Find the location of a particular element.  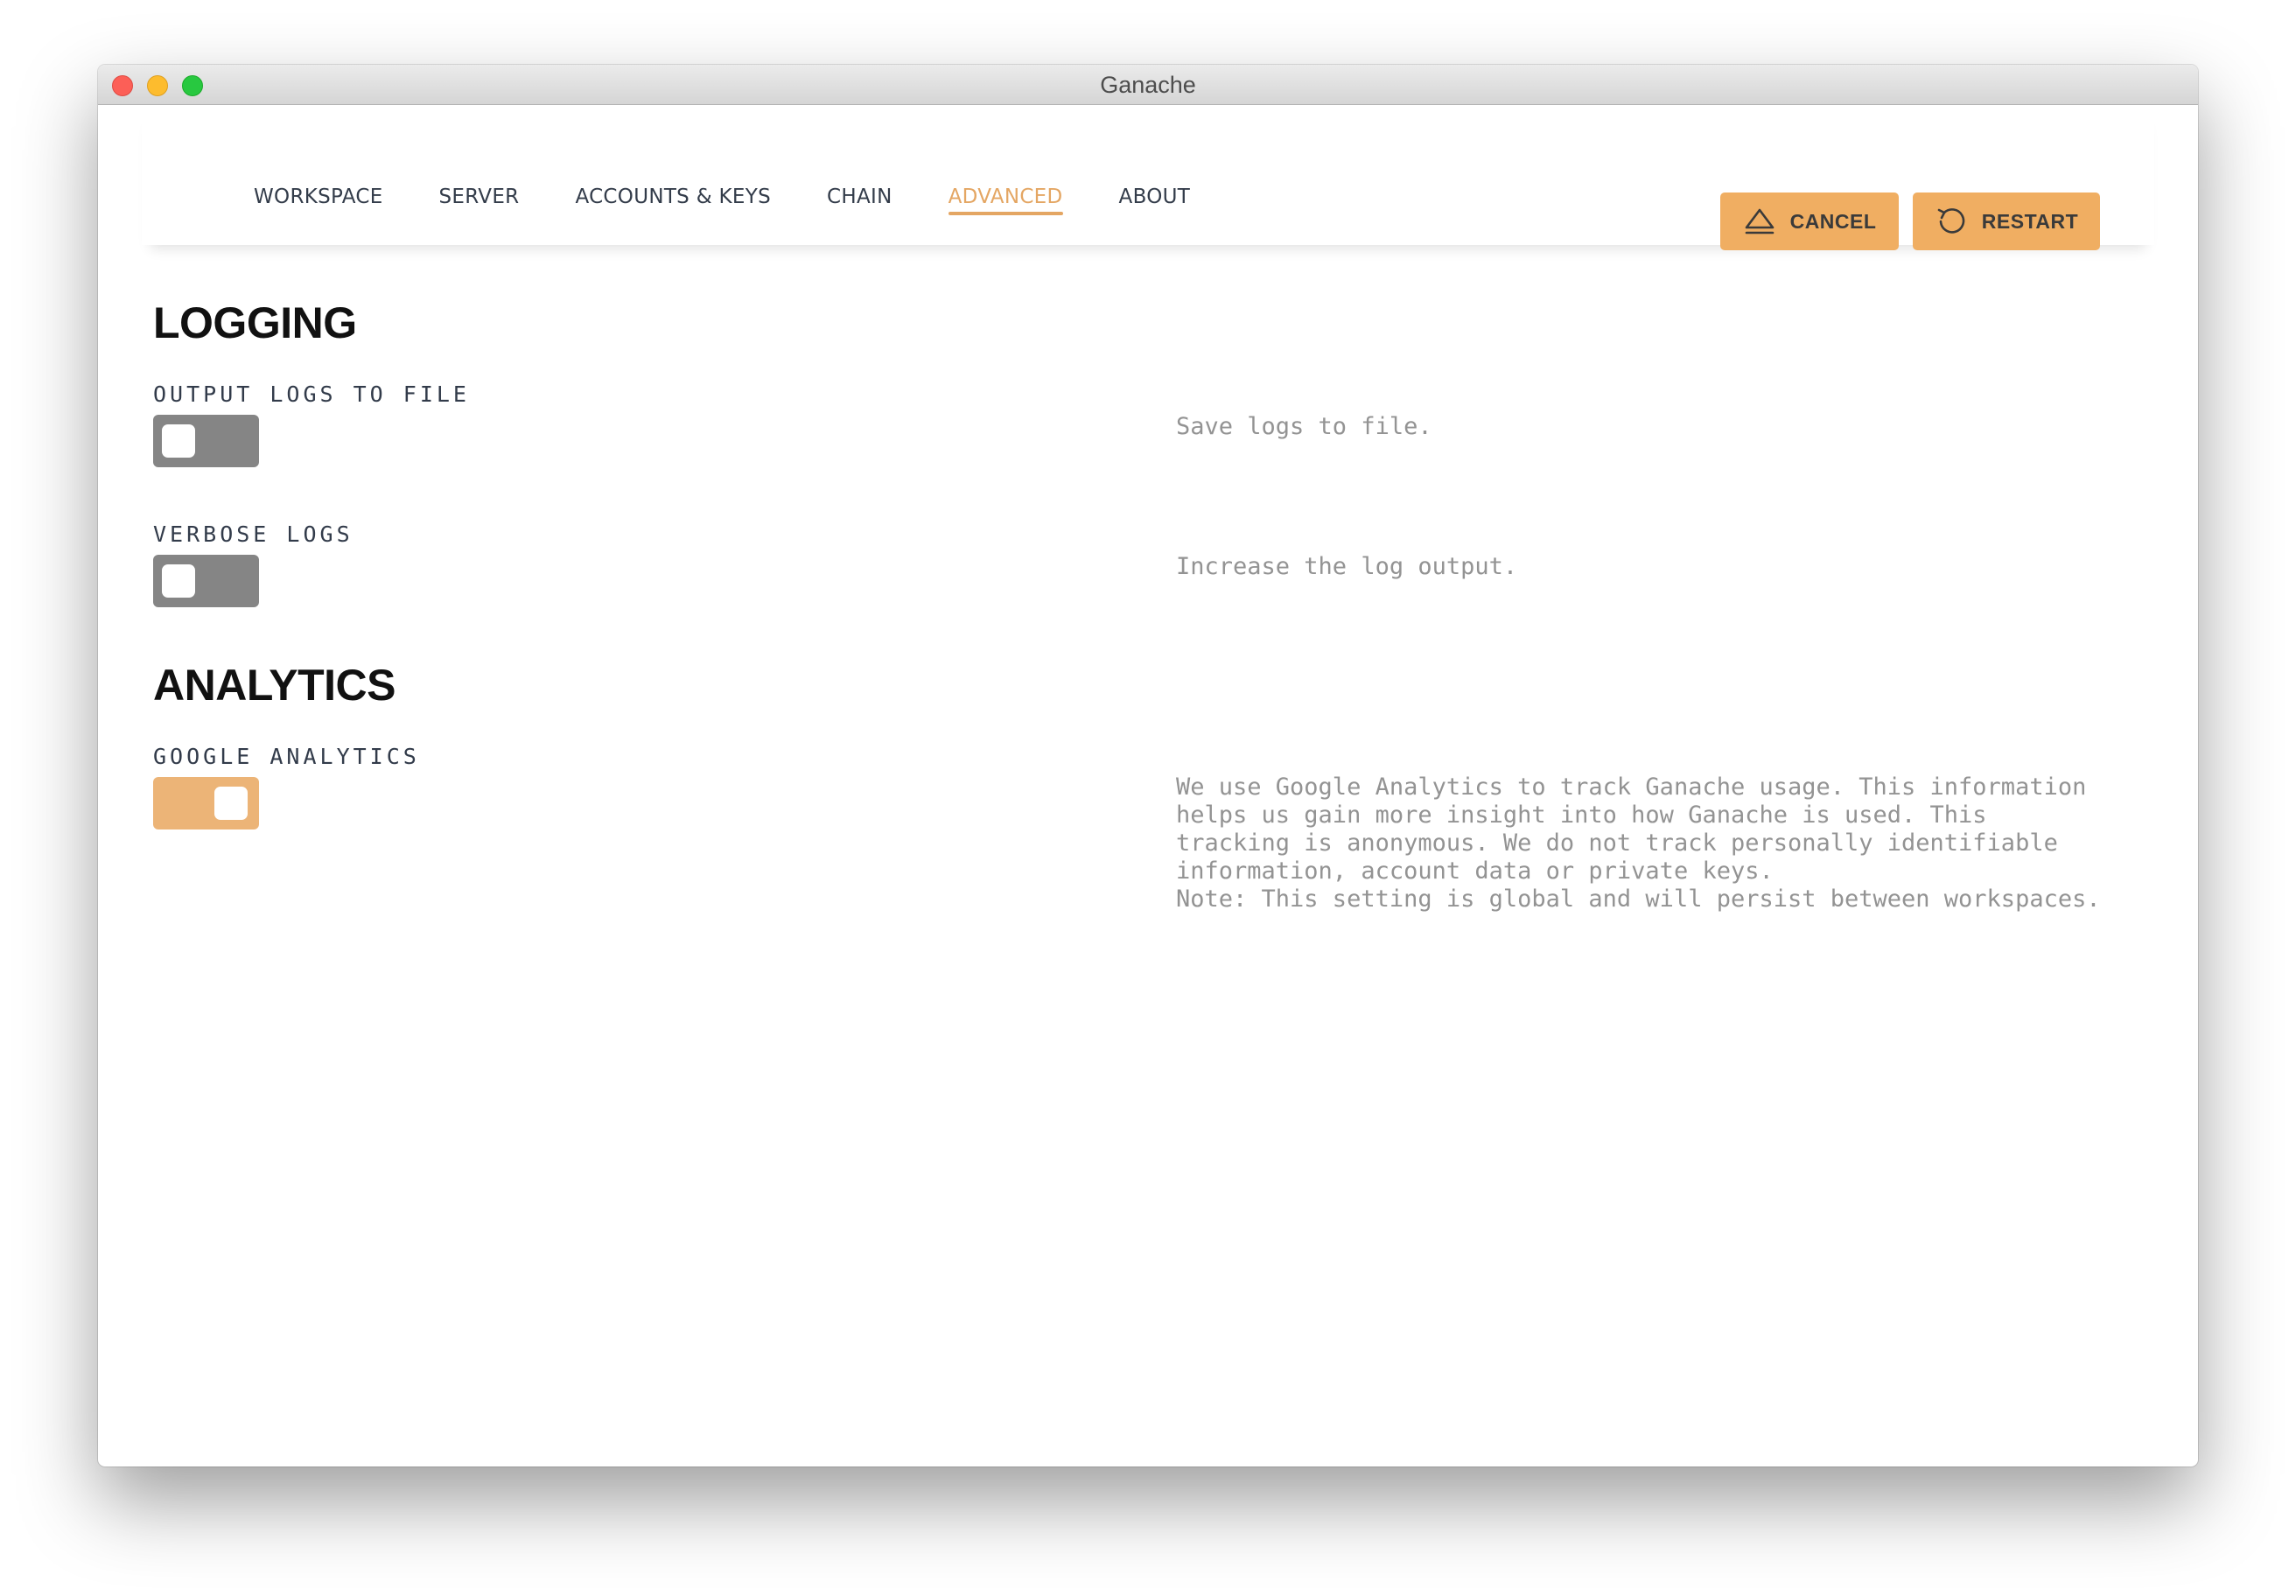

tab-chain: CHAIN is located at coordinates (859, 199).